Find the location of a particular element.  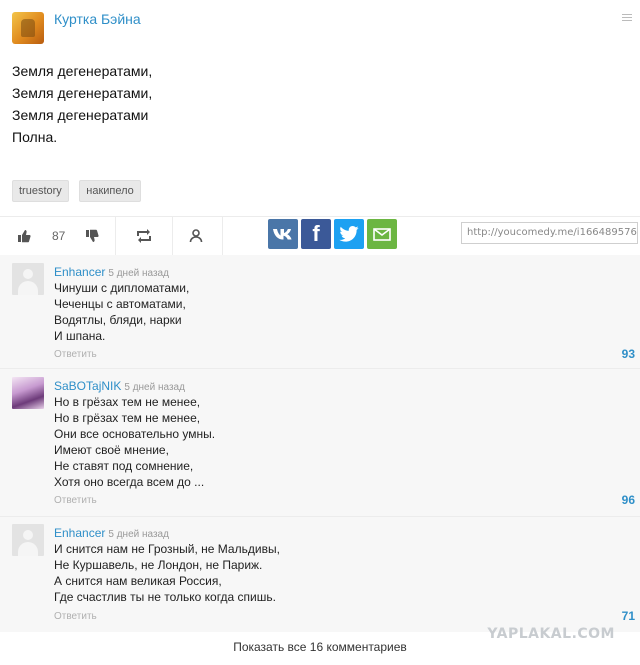

repost-icon is located at coordinates (144, 236).